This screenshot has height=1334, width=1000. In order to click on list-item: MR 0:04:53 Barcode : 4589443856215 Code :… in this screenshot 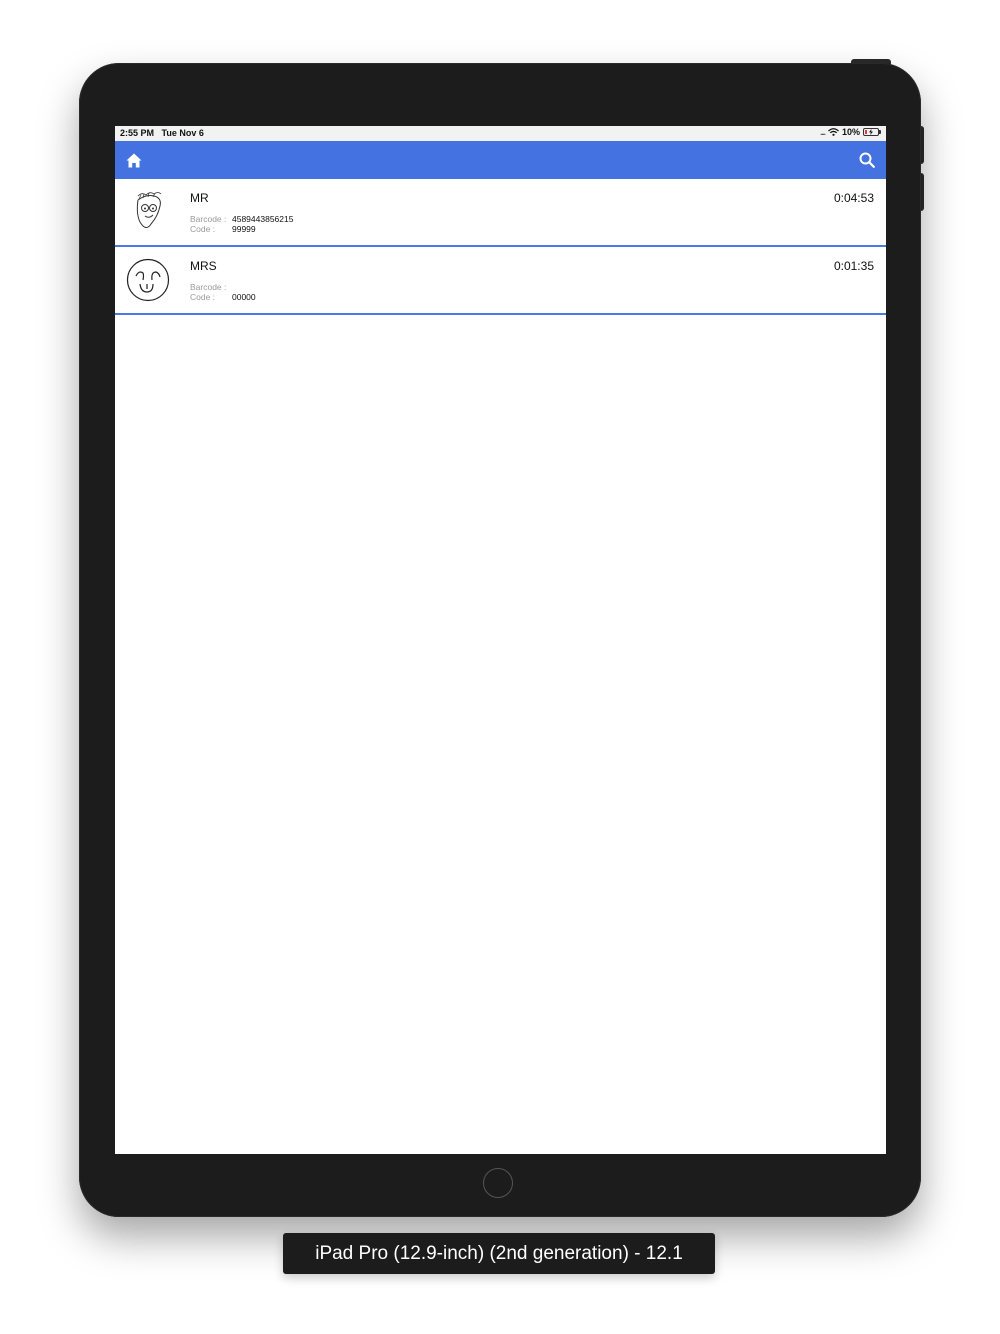, I will do `click(500, 213)`.